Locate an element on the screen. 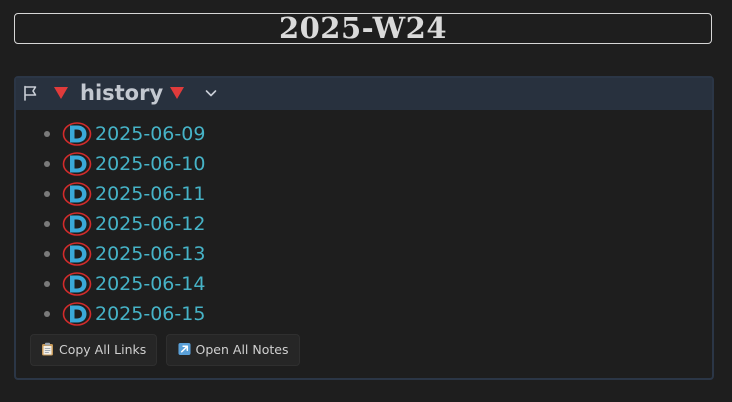 The width and height of the screenshot is (732, 402). clipboard-icon is located at coordinates (47, 349).